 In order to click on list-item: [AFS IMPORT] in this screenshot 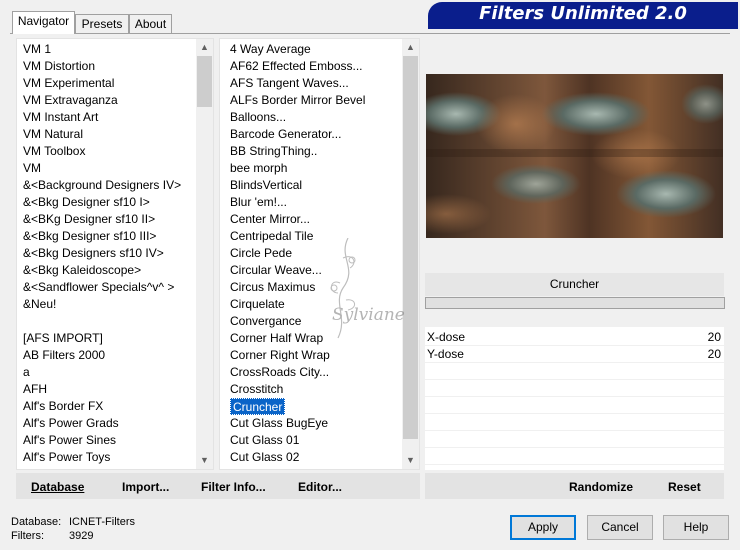, I will do `click(63, 338)`.